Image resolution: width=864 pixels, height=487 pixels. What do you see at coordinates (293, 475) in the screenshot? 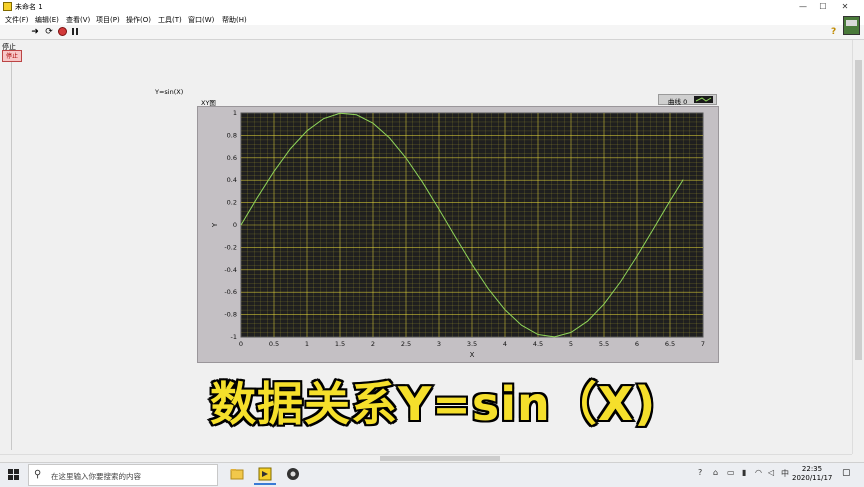
I see `recording-app-icon` at bounding box center [293, 475].